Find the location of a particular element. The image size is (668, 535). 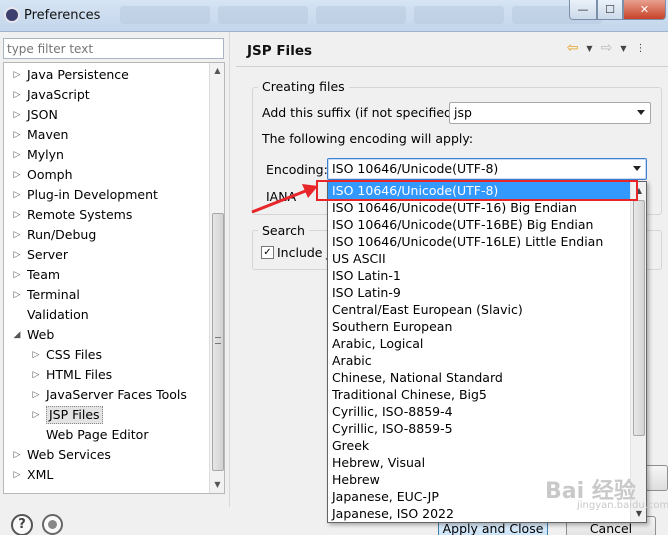

encoding-label: Encoding: is located at coordinates (297, 169).